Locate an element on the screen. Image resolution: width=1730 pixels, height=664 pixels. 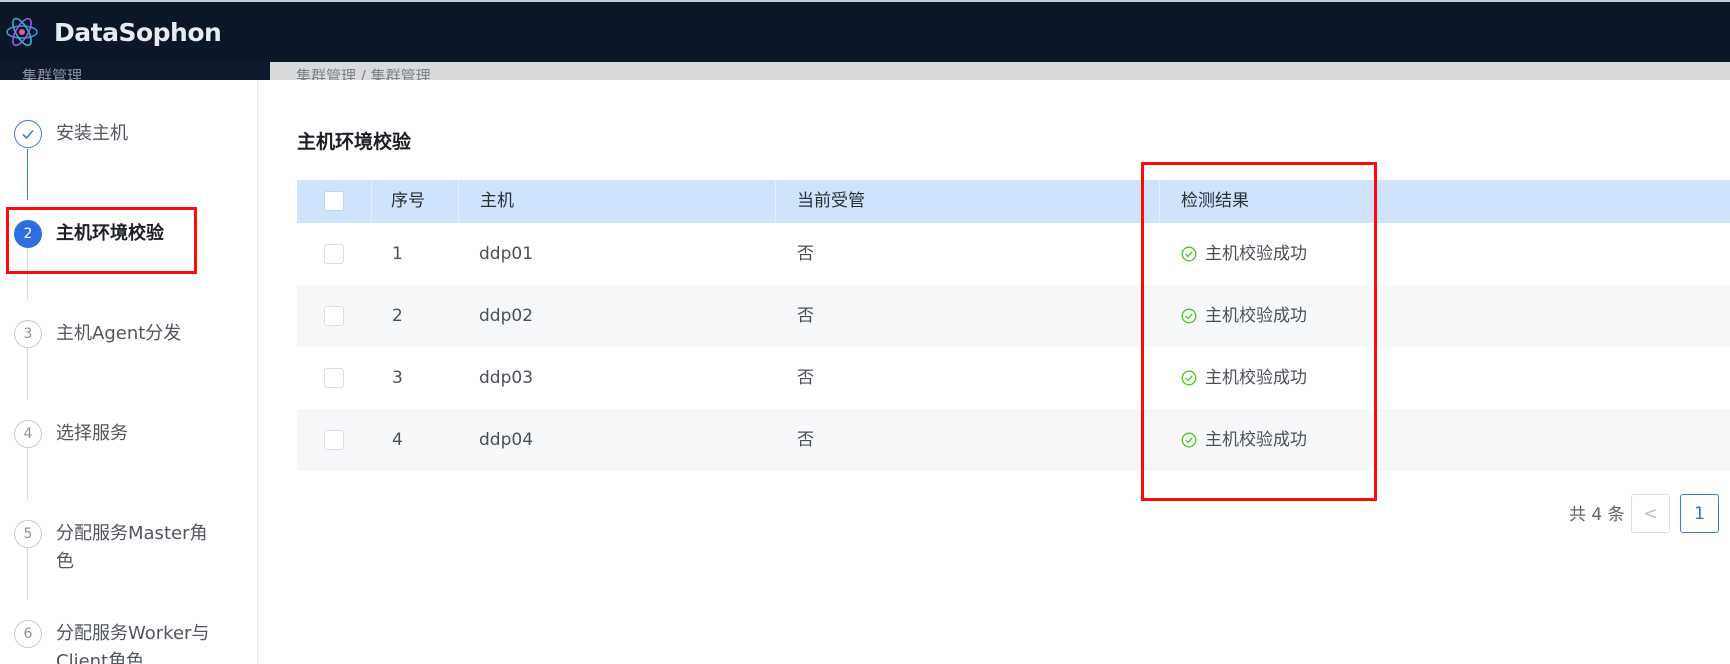
step-label: 选择服务 is located at coordinates (92, 433).